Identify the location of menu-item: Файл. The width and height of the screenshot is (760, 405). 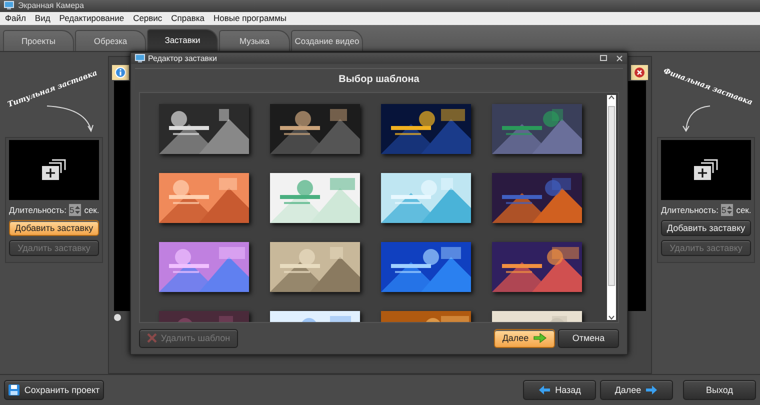
(15, 18).